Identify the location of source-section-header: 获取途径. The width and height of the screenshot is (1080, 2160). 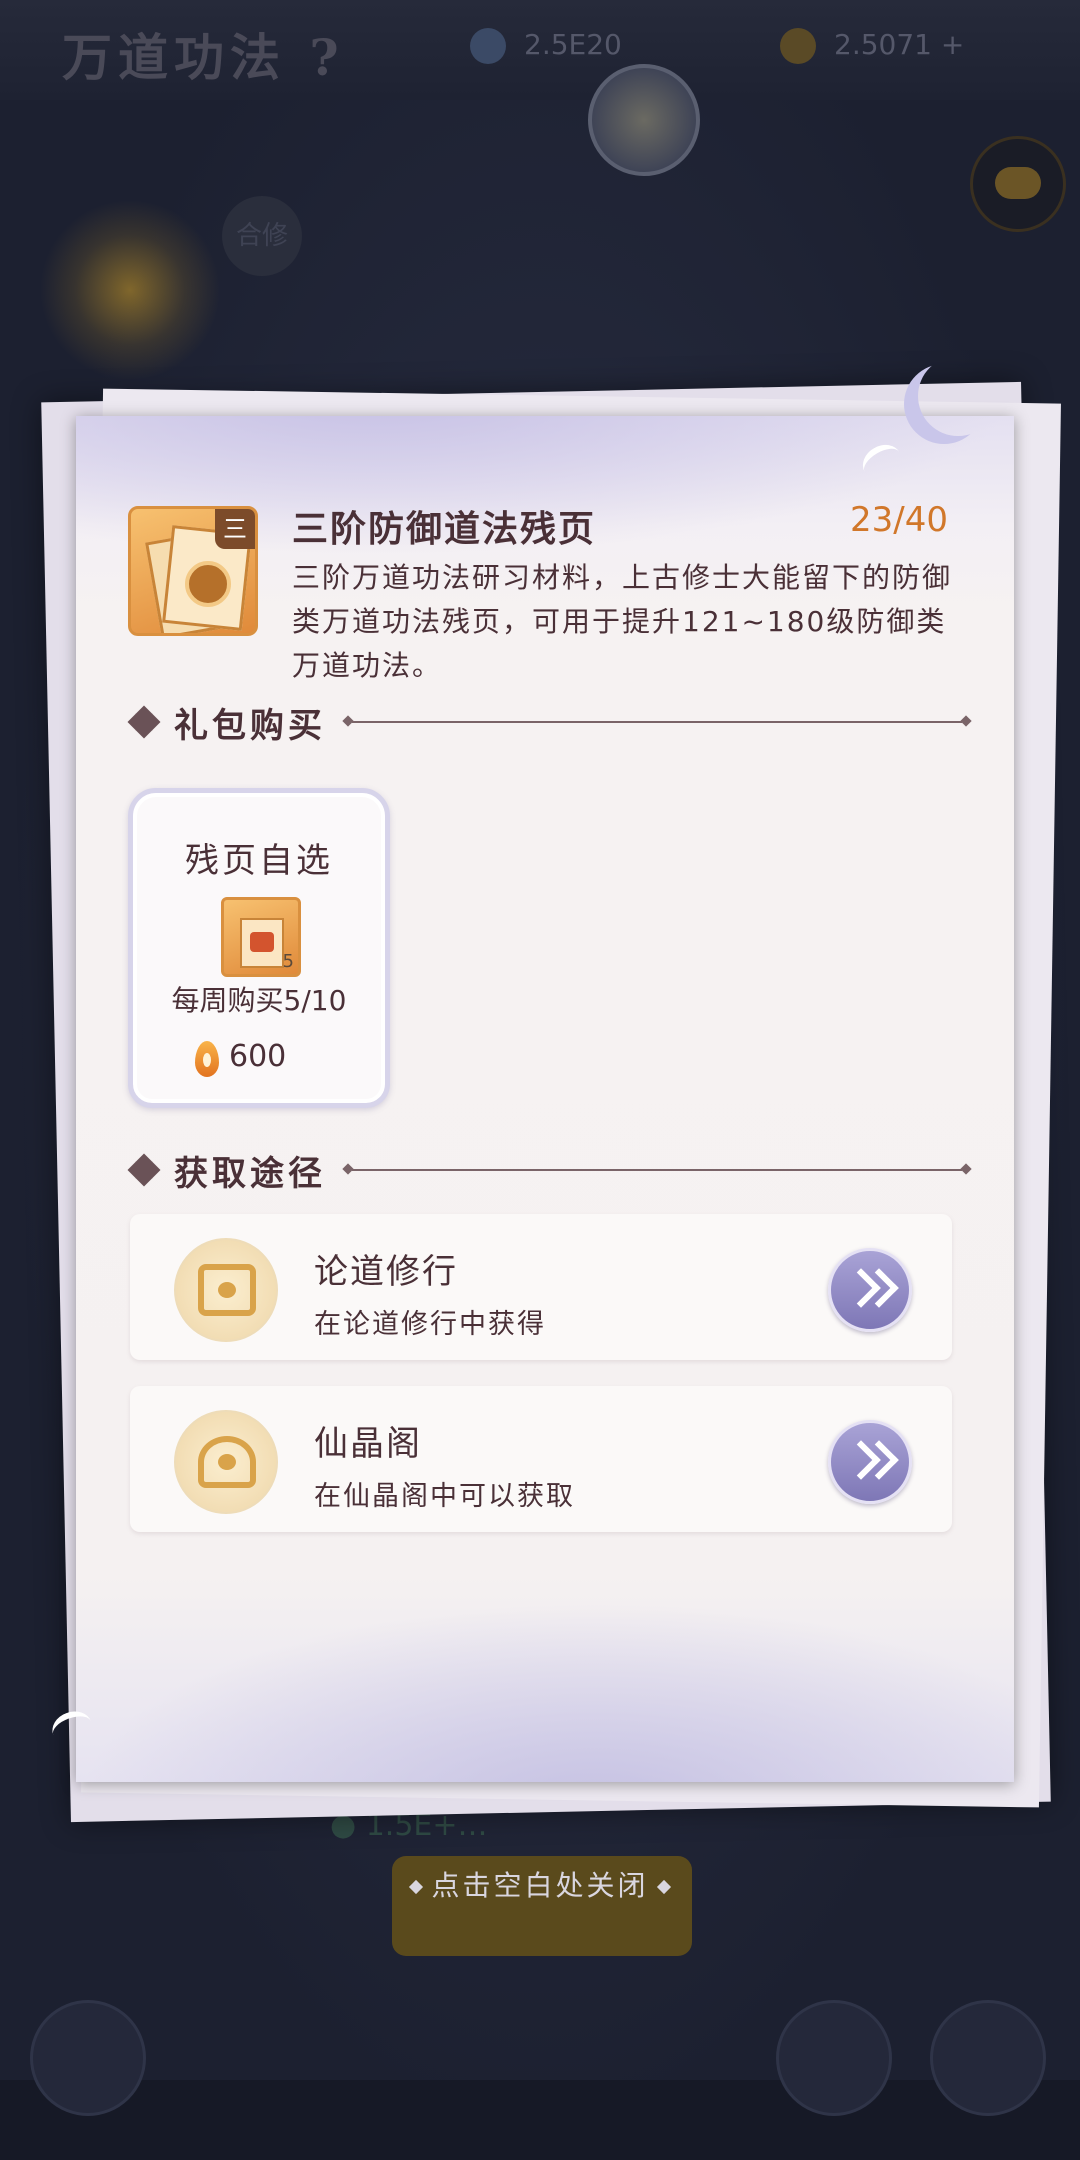
(546, 1171).